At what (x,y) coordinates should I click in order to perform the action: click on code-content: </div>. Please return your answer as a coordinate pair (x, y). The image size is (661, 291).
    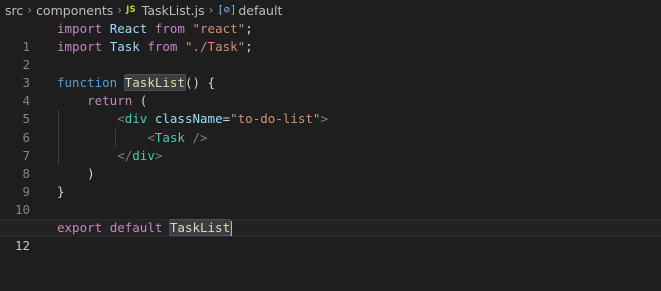
    Looking at the image, I should click on (140, 155).